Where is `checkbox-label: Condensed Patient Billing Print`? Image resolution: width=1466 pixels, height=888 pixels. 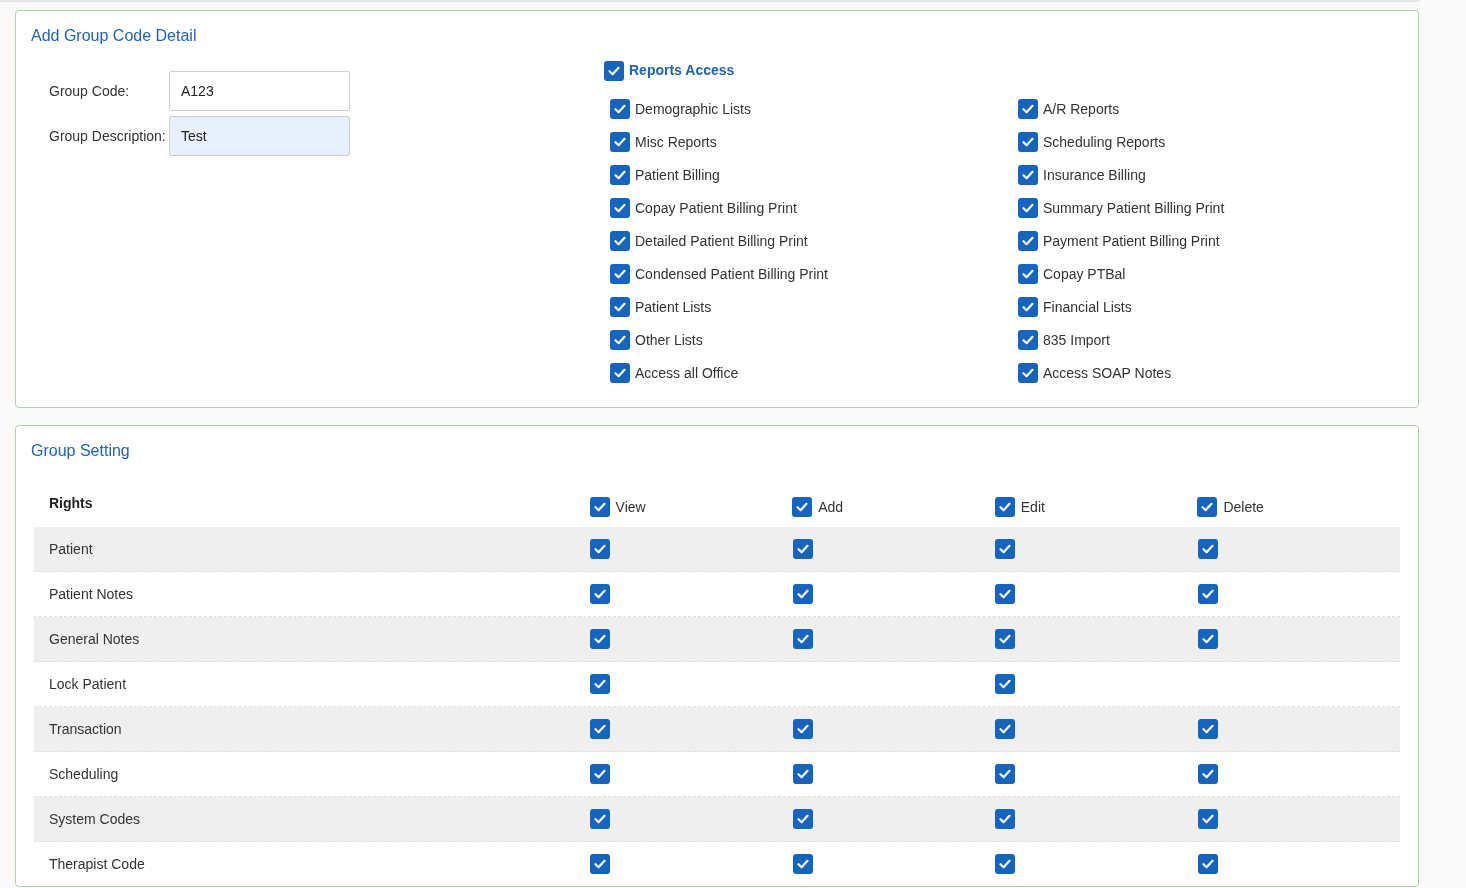 checkbox-label: Condensed Patient Billing Print is located at coordinates (731, 274).